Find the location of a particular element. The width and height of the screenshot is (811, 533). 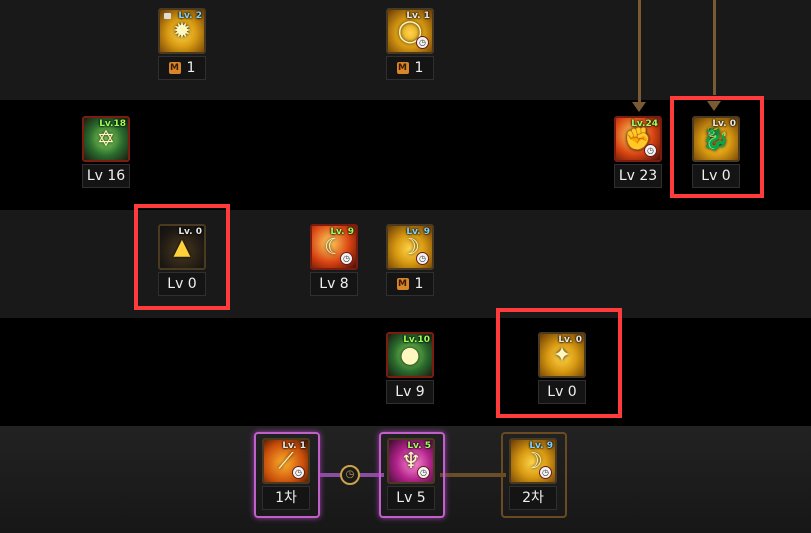

skill-r3-b: ☾ Lv. 9 ◷ Lv 8 is located at coordinates (335, 263).